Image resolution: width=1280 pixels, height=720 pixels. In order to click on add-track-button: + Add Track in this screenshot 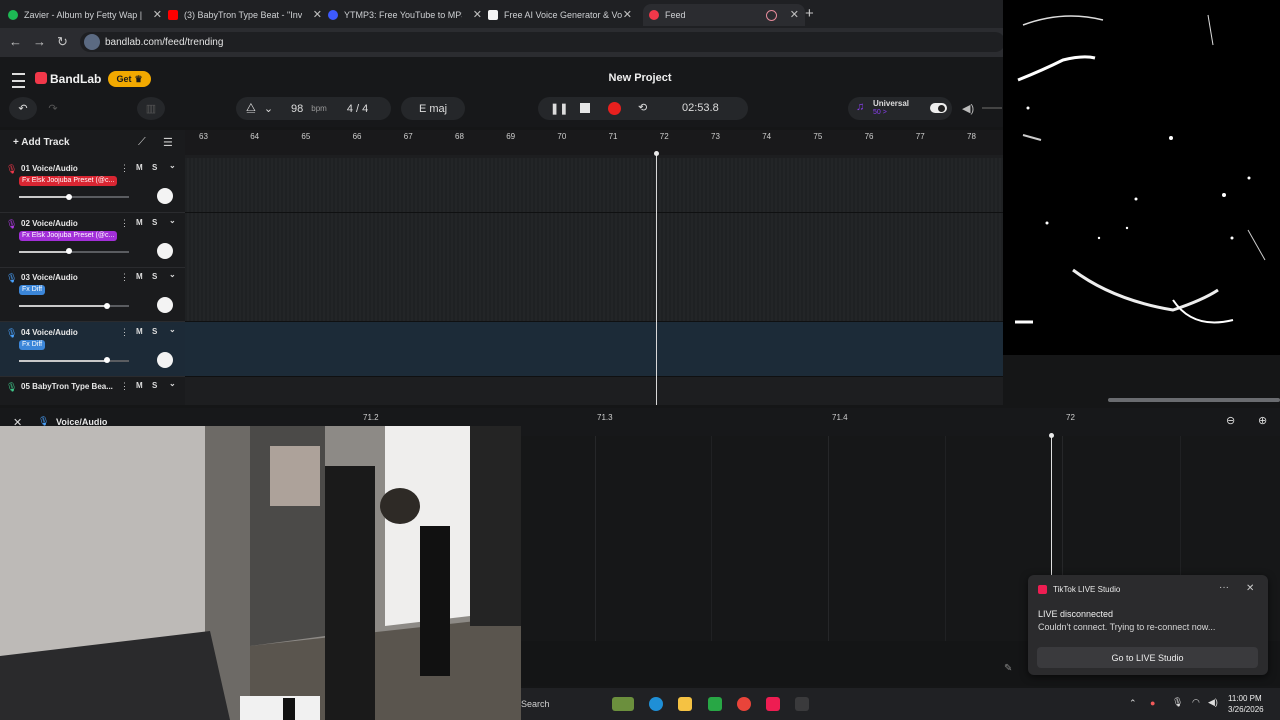, I will do `click(41, 142)`.